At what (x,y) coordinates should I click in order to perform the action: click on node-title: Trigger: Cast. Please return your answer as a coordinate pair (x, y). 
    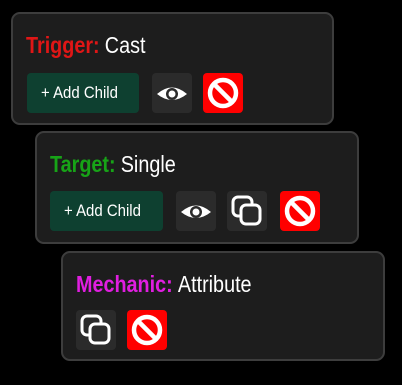
    Looking at the image, I should click on (85, 45).